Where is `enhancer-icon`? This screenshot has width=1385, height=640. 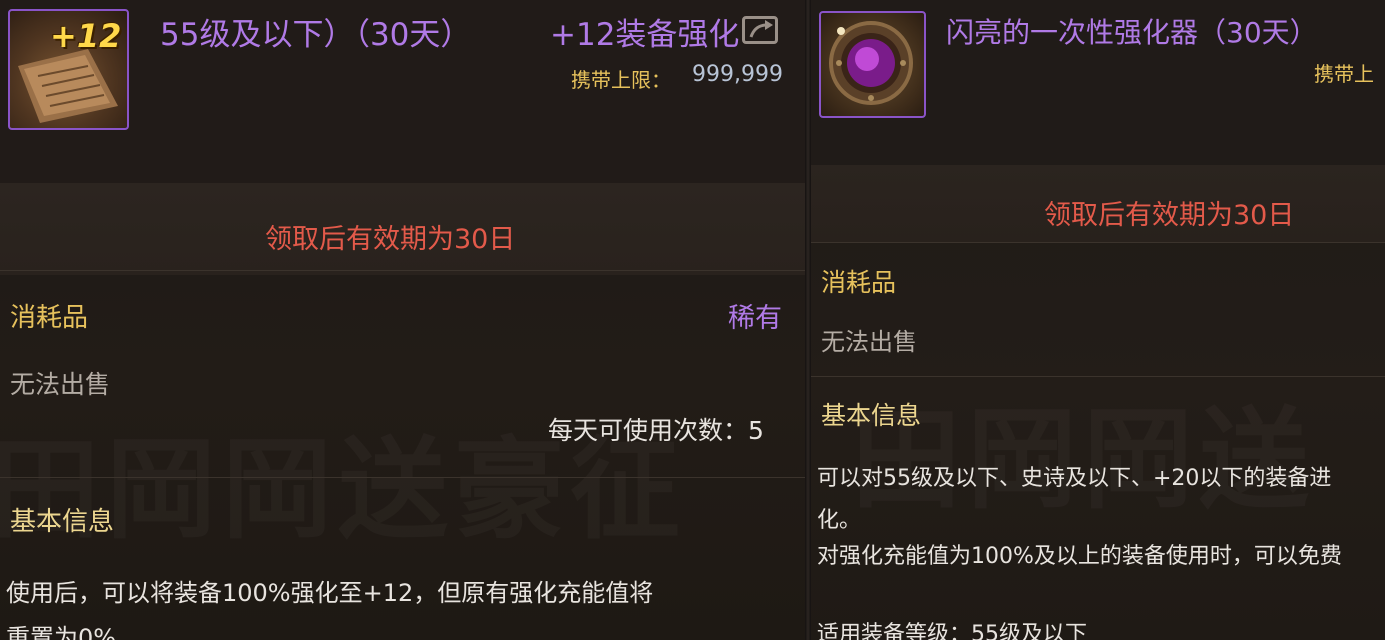 enhancer-icon is located at coordinates (871, 63).